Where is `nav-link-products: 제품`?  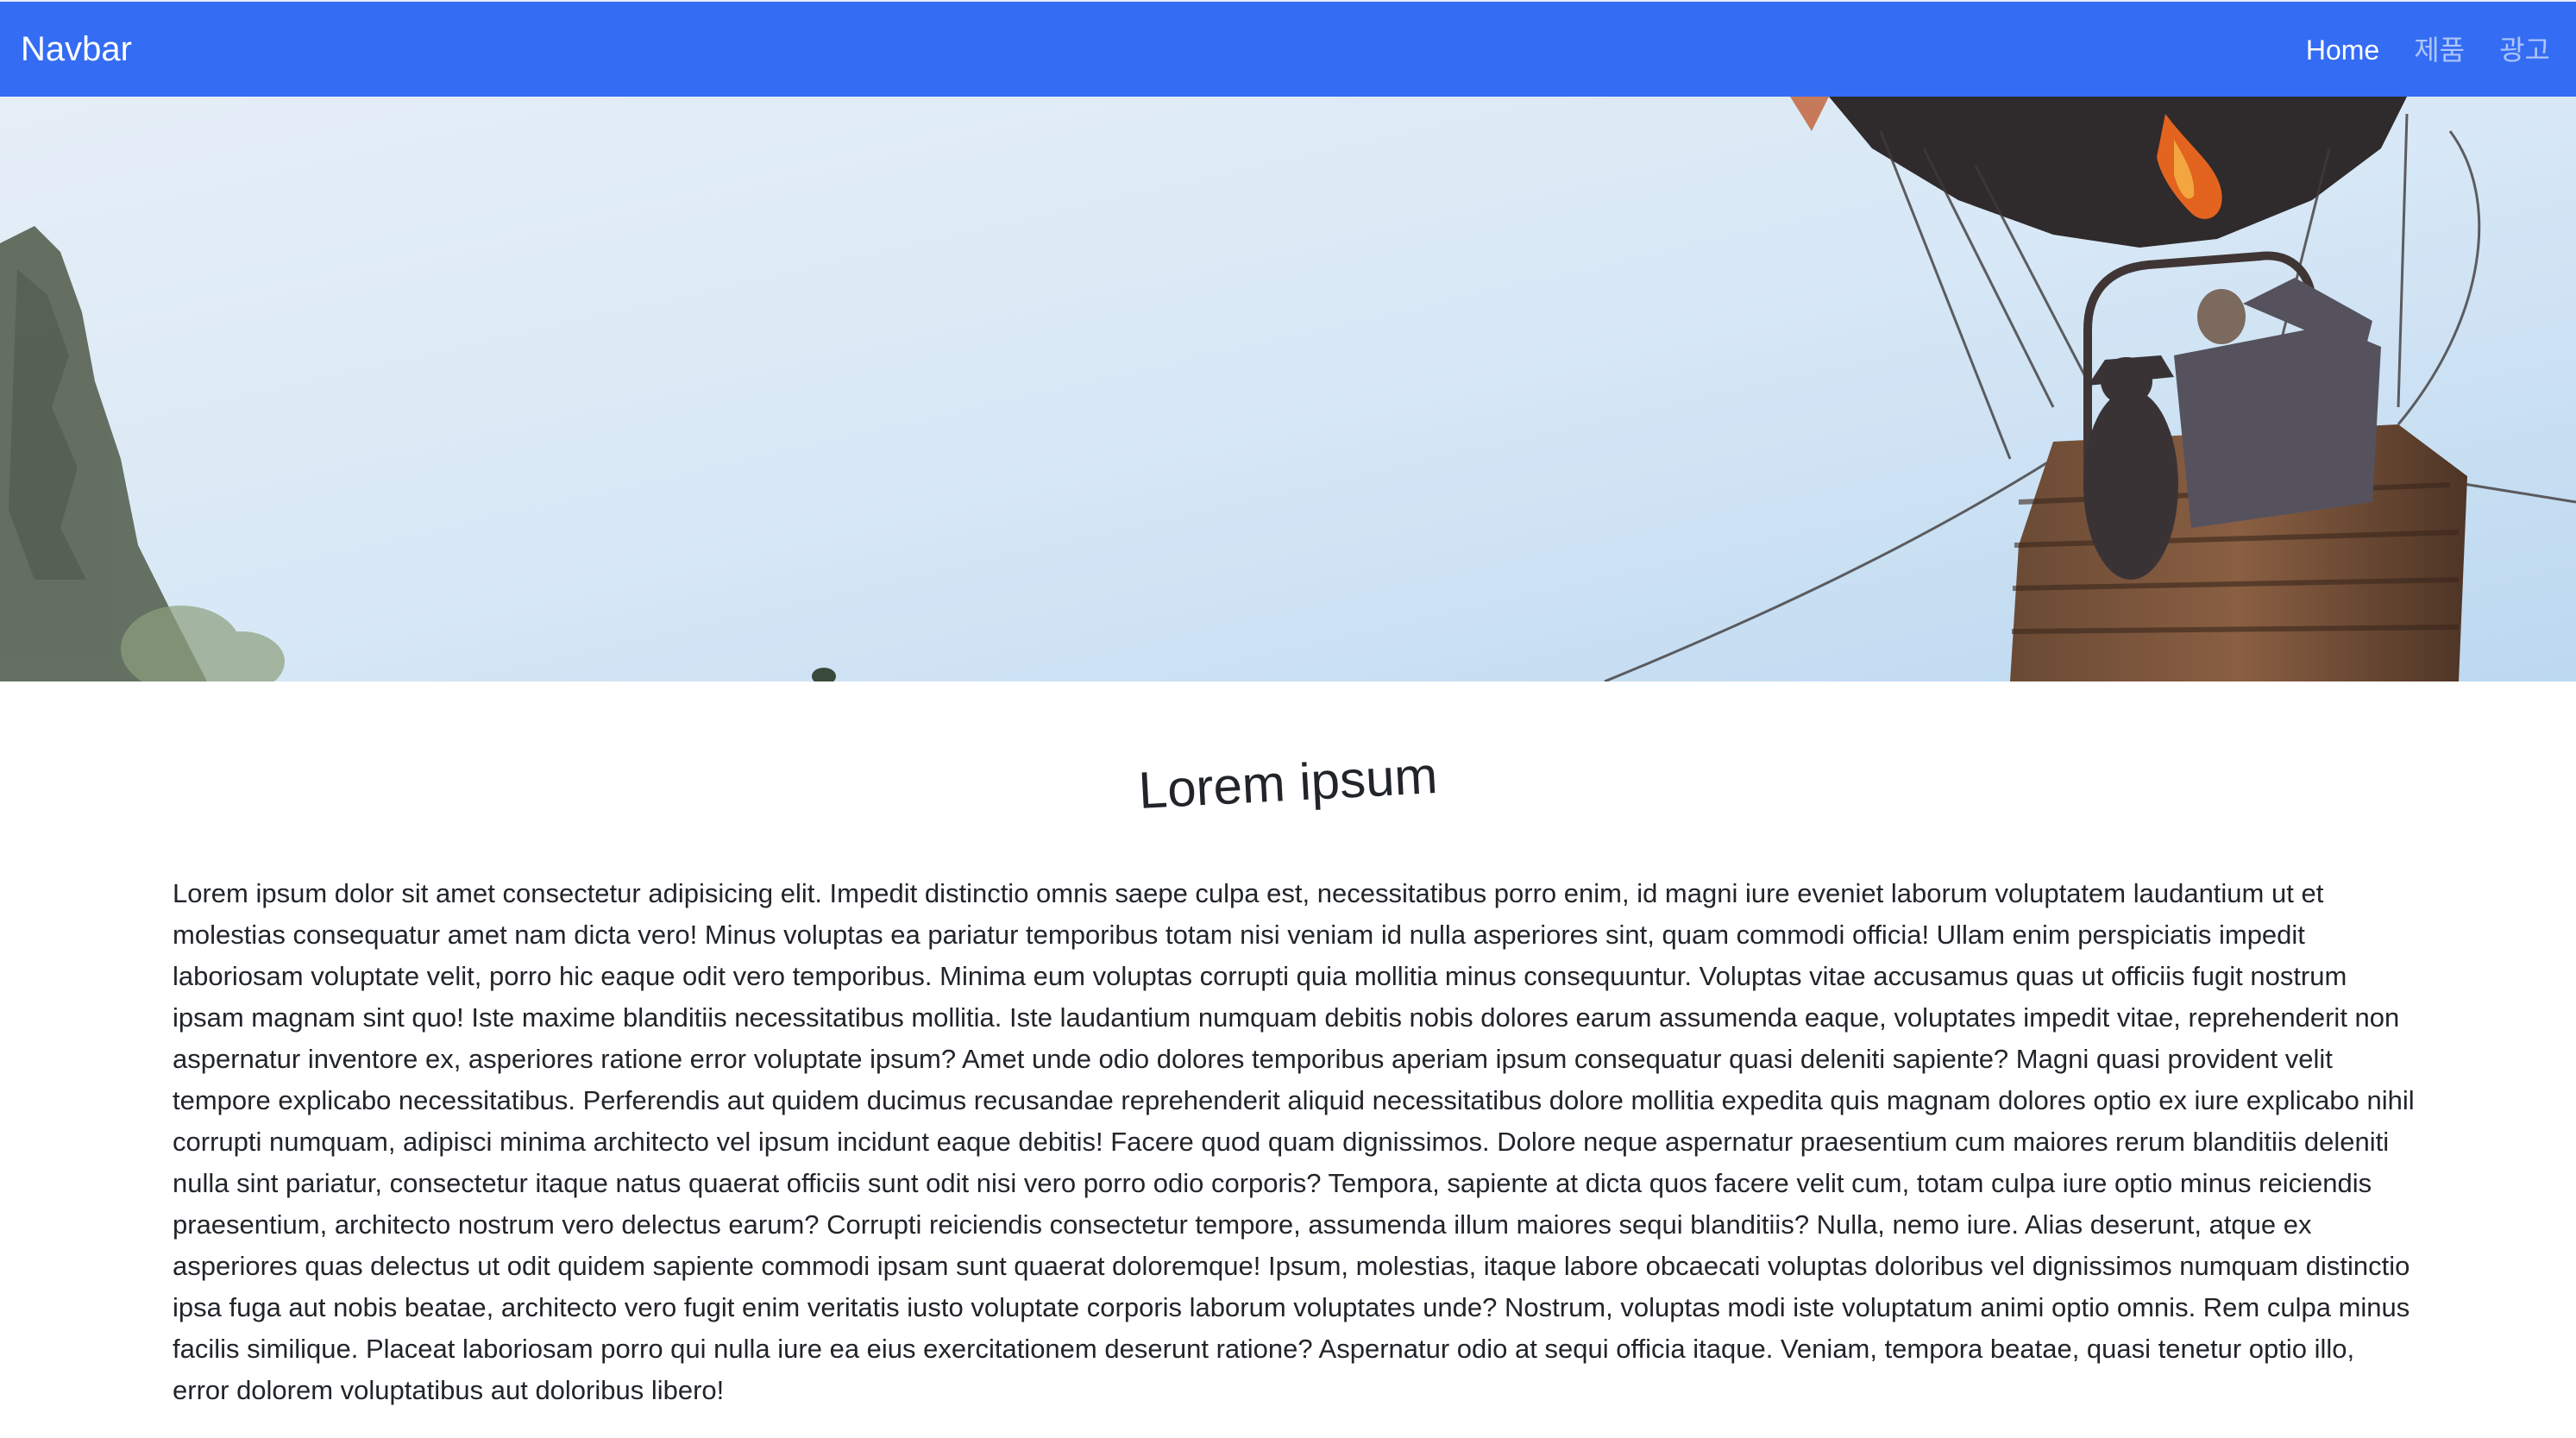 nav-link-products: 제품 is located at coordinates (2439, 50).